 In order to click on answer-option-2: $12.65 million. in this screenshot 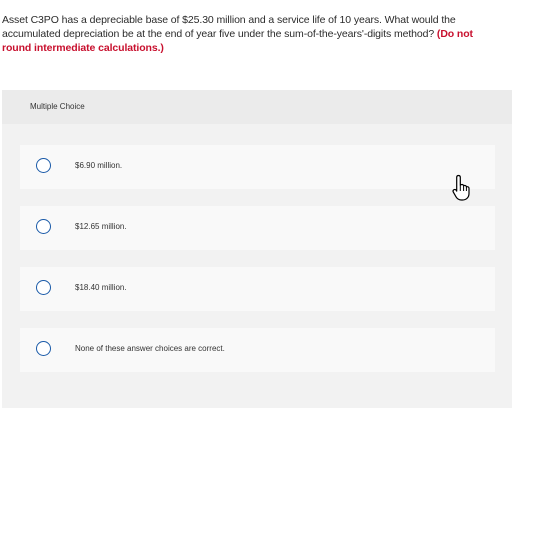, I will do `click(257, 228)`.